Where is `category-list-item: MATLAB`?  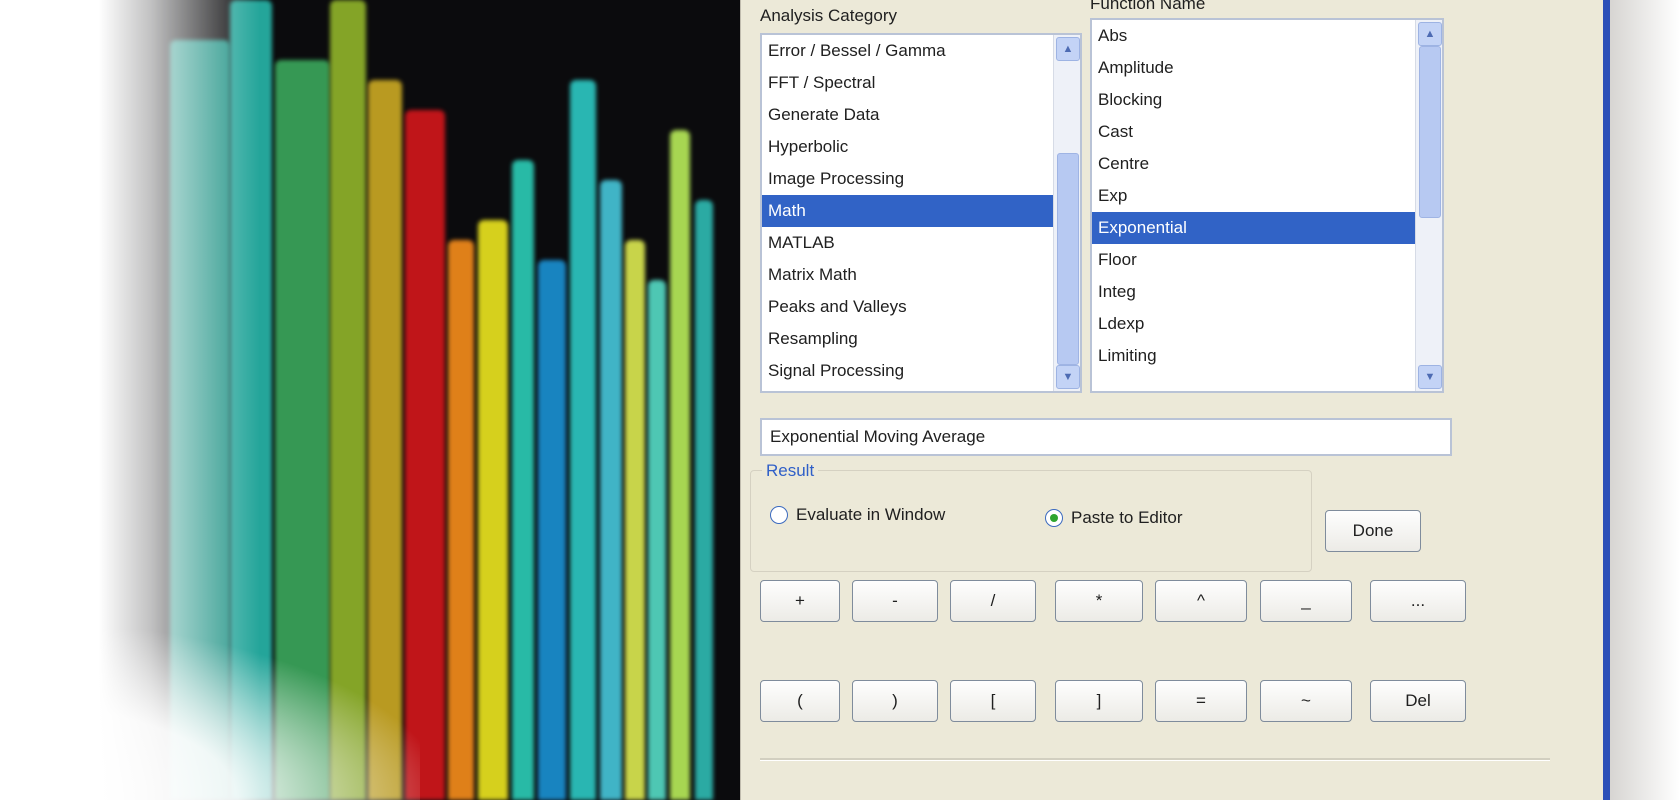 category-list-item: MATLAB is located at coordinates (921, 243).